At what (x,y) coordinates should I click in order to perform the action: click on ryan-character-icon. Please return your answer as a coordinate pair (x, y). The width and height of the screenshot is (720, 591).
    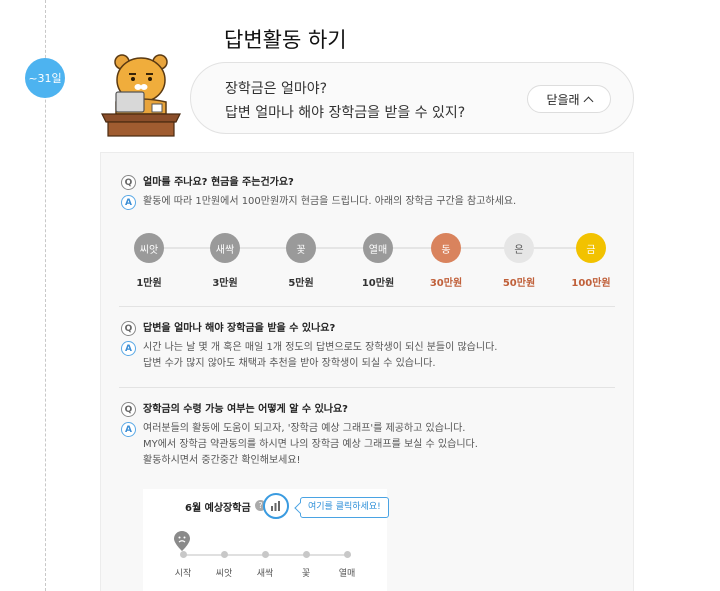
    Looking at the image, I should click on (141, 95).